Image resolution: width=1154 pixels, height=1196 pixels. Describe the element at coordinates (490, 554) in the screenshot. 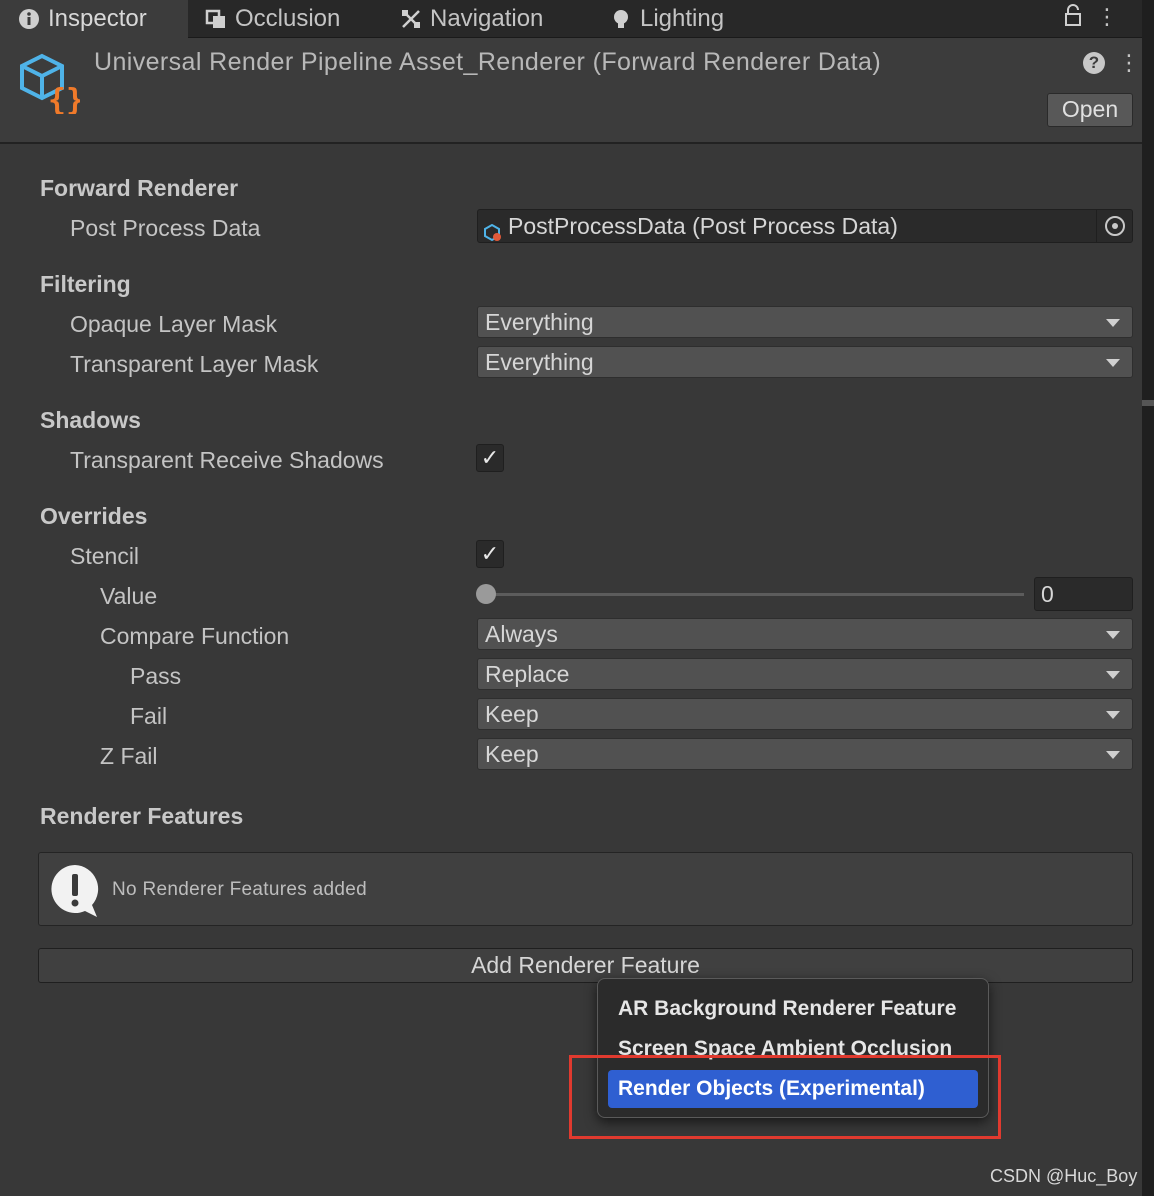

I see `stencil-checkbox: ✓` at that location.